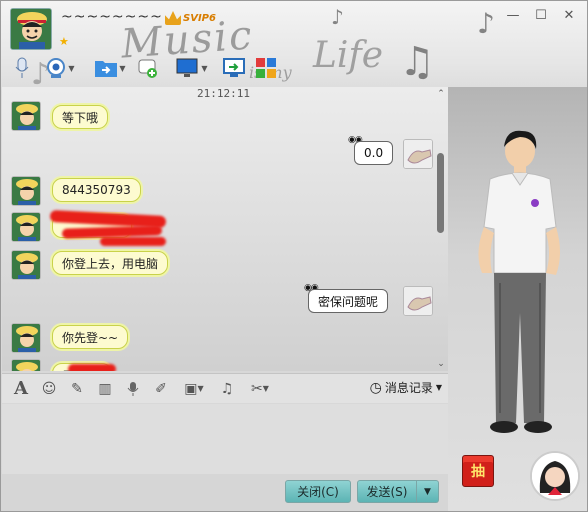  What do you see at coordinates (187, 67) in the screenshot?
I see `monitor-icon` at bounding box center [187, 67].